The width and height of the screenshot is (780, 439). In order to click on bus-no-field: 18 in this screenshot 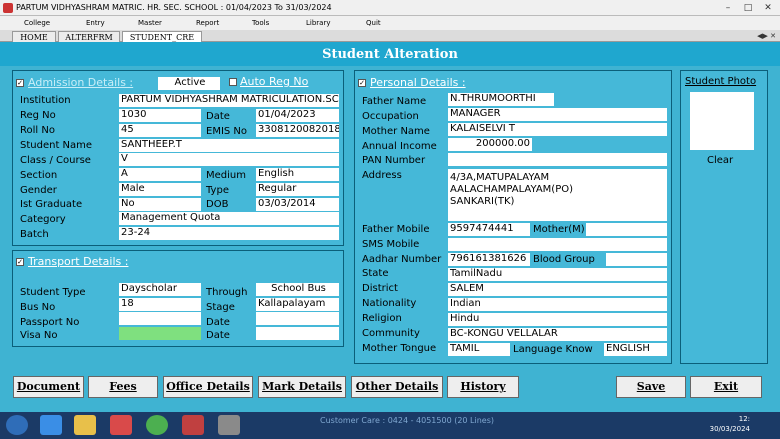, I will do `click(160, 304)`.